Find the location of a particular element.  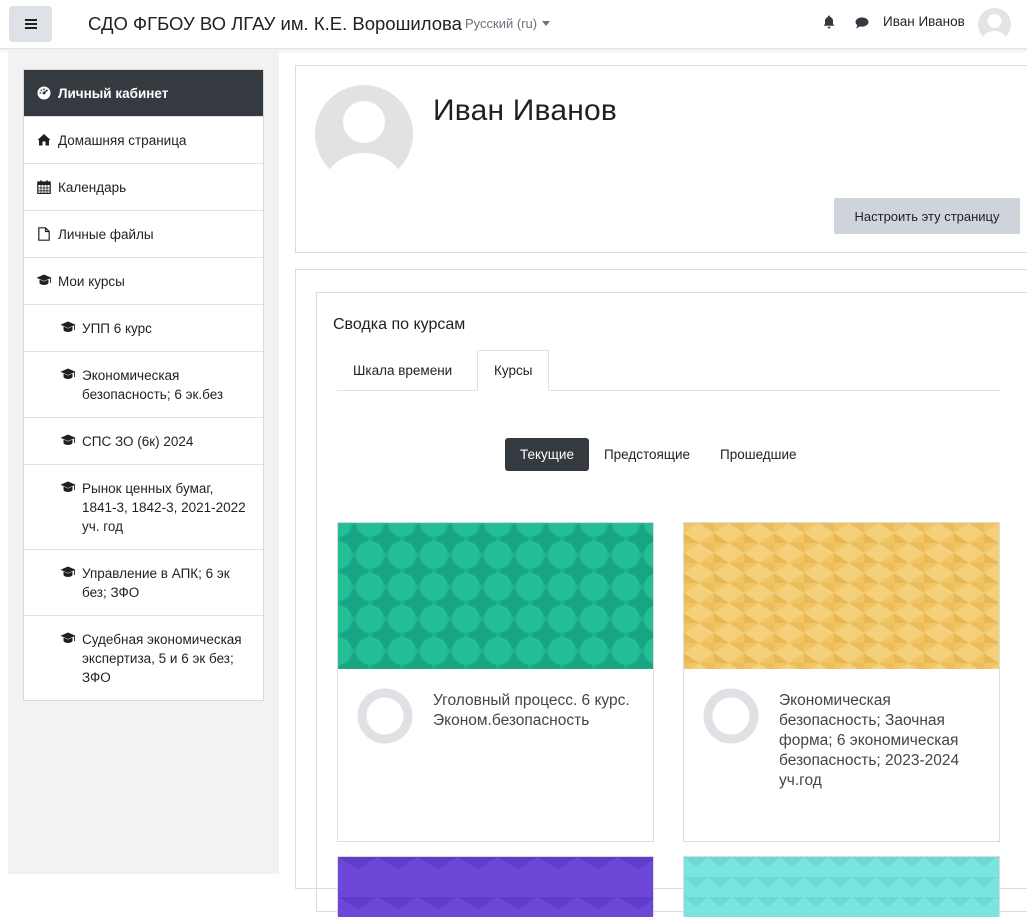

page-title: Иван Иванов is located at coordinates (525, 110).